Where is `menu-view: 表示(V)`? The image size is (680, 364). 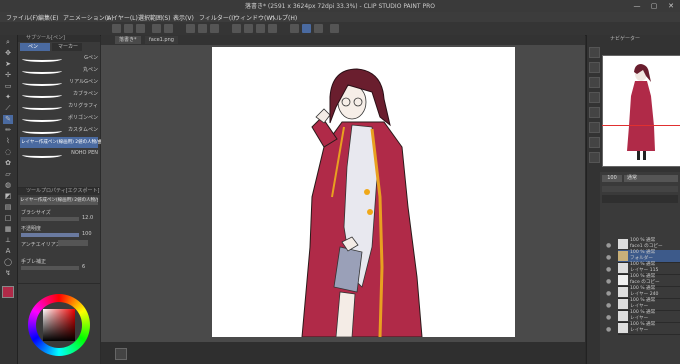 menu-view: 表示(V) is located at coordinates (183, 17).